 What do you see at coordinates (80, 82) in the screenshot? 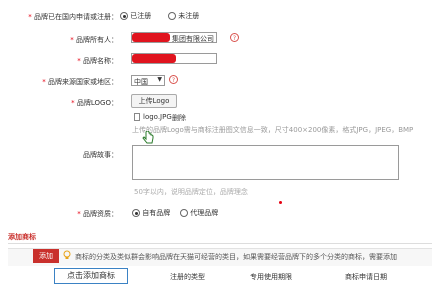
I see `origin-label: * 品牌来源国家或地区：` at bounding box center [80, 82].